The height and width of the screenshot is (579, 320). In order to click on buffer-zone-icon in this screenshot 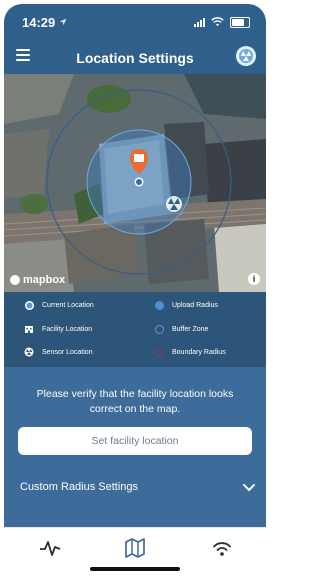, I will do `click(159, 329)`.